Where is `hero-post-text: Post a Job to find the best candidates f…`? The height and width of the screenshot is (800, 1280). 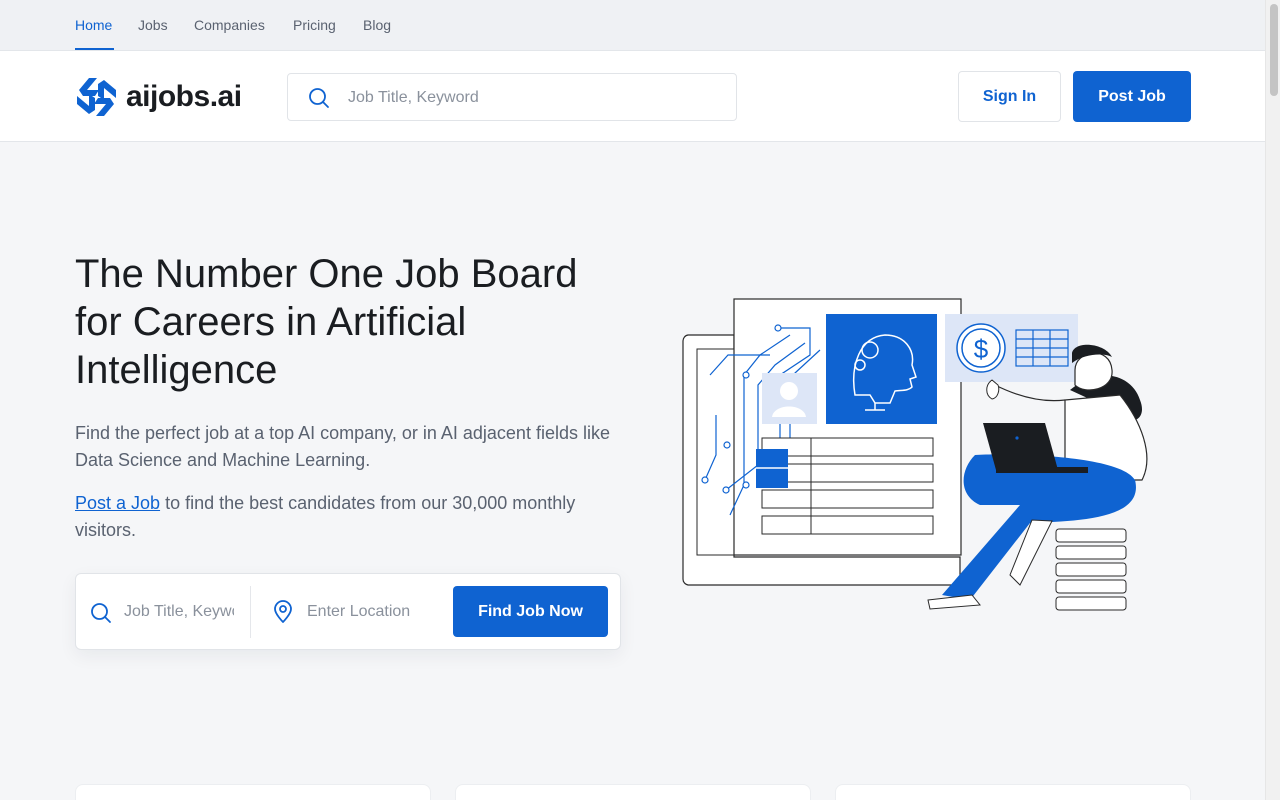 hero-post-text: Post a Job to find the best candidates f… is located at coordinates (355, 517).